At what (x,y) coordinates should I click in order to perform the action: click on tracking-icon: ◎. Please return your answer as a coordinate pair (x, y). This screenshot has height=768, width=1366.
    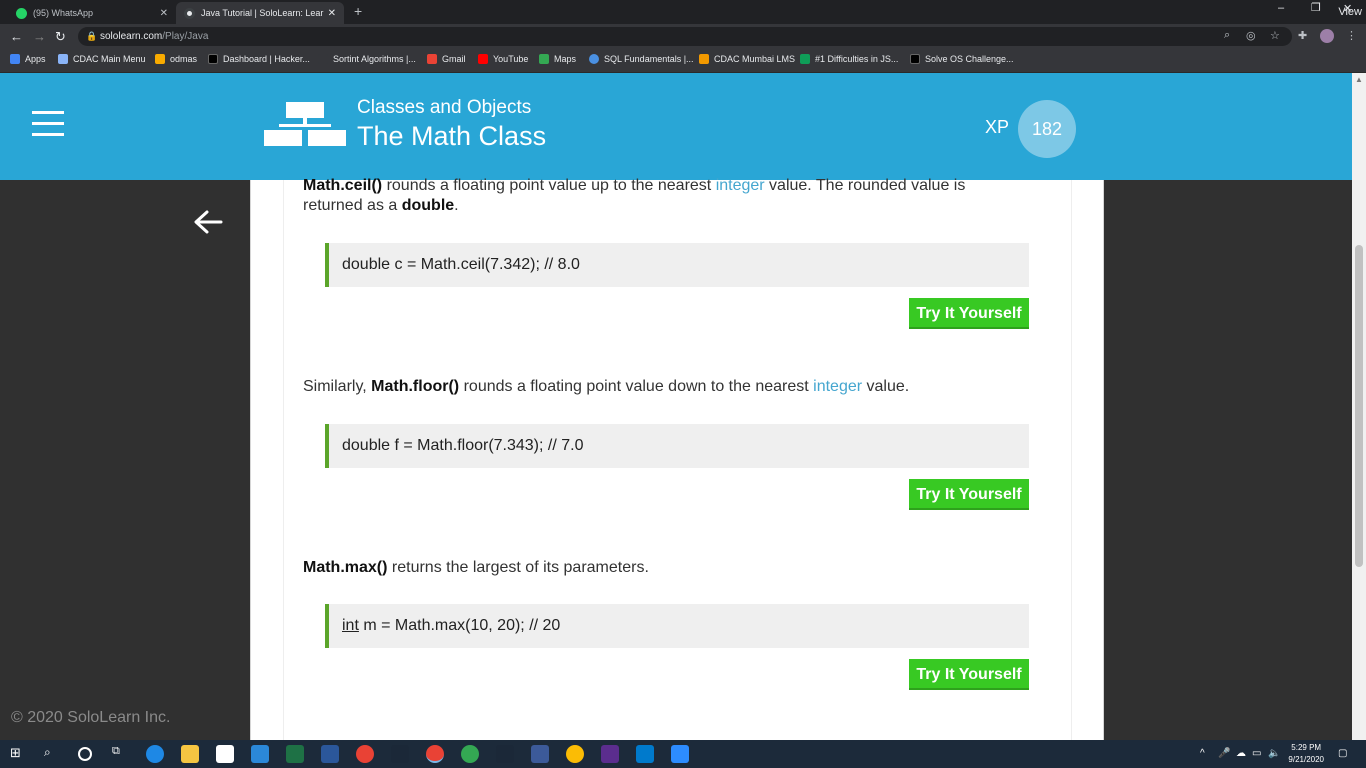
    Looking at the image, I should click on (1251, 35).